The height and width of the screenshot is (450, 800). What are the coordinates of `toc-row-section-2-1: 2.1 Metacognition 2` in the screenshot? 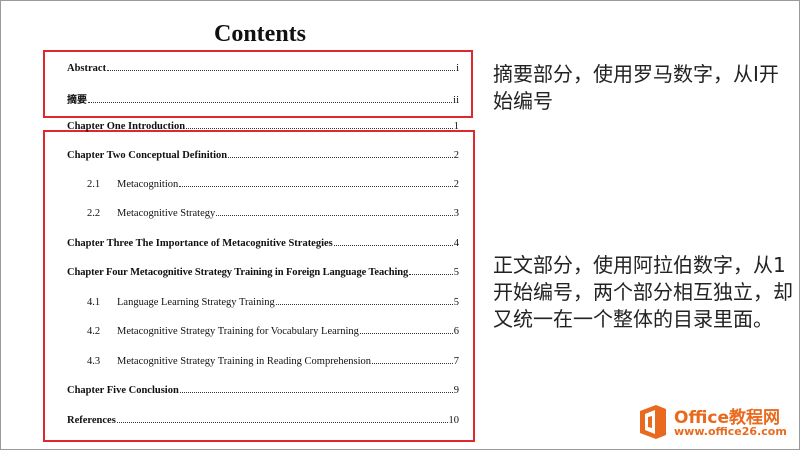 It's located at (273, 185).